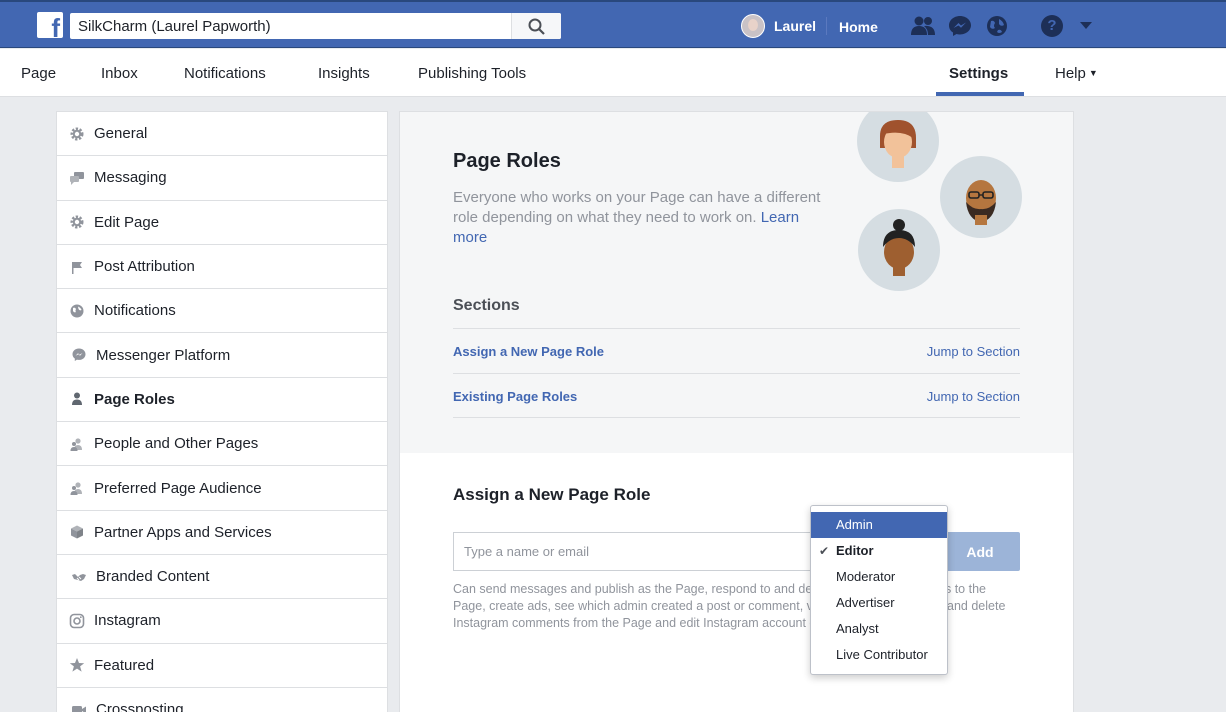  I want to click on role-option-live-contributor: Live Contributor, so click(879, 655).